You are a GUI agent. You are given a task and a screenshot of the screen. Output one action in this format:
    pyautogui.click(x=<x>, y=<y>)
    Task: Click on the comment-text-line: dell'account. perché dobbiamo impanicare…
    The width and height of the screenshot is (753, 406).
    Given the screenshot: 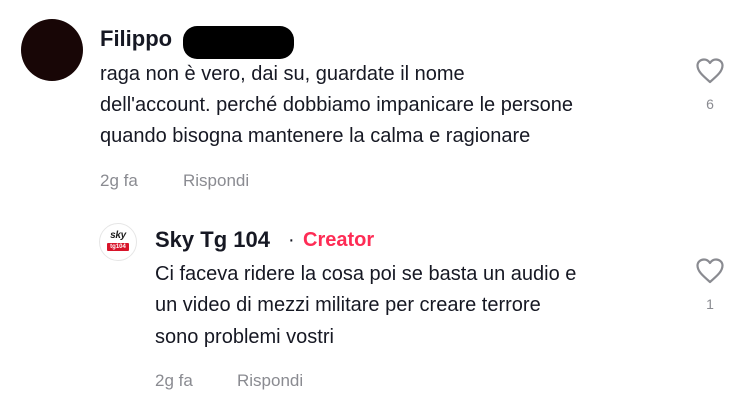 What is the action you would take?
    pyautogui.click(x=336, y=105)
    